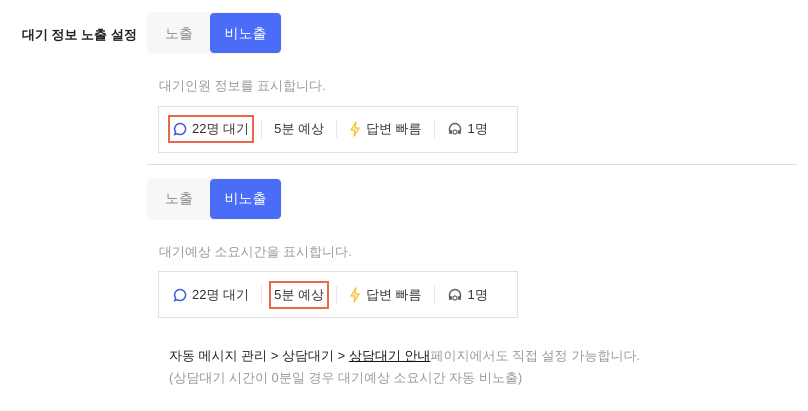 This screenshot has width=808, height=411. What do you see at coordinates (346, 378) in the screenshot?
I see `note-text: (상담대기 시간이 0분일 경우 대기예상 소요시간 자동 비노출)` at bounding box center [346, 378].